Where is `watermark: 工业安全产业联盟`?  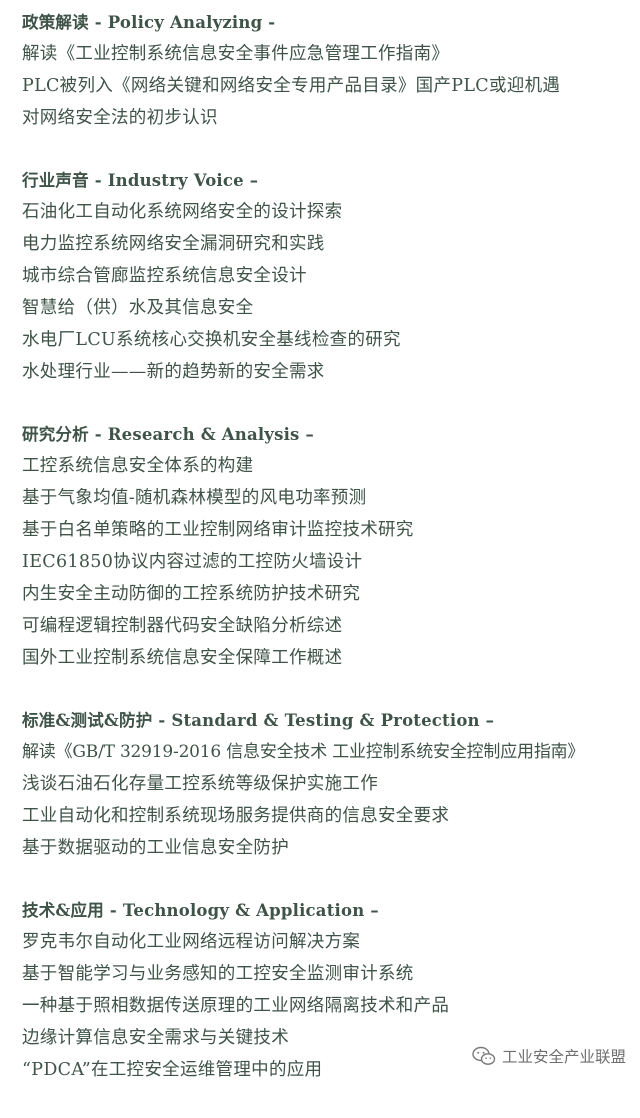
watermark: 工业安全产业联盟 is located at coordinates (549, 1056).